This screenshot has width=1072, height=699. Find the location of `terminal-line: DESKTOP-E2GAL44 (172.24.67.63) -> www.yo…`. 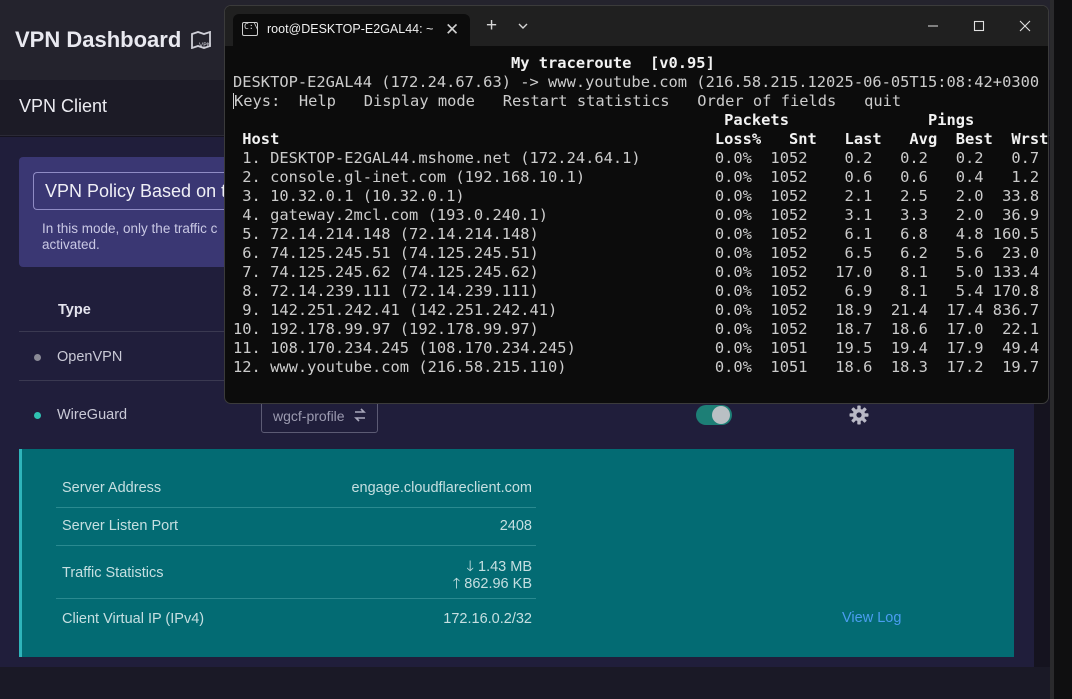

terminal-line: DESKTOP-E2GAL44 (172.24.67.63) -> www.yo… is located at coordinates (636, 82).